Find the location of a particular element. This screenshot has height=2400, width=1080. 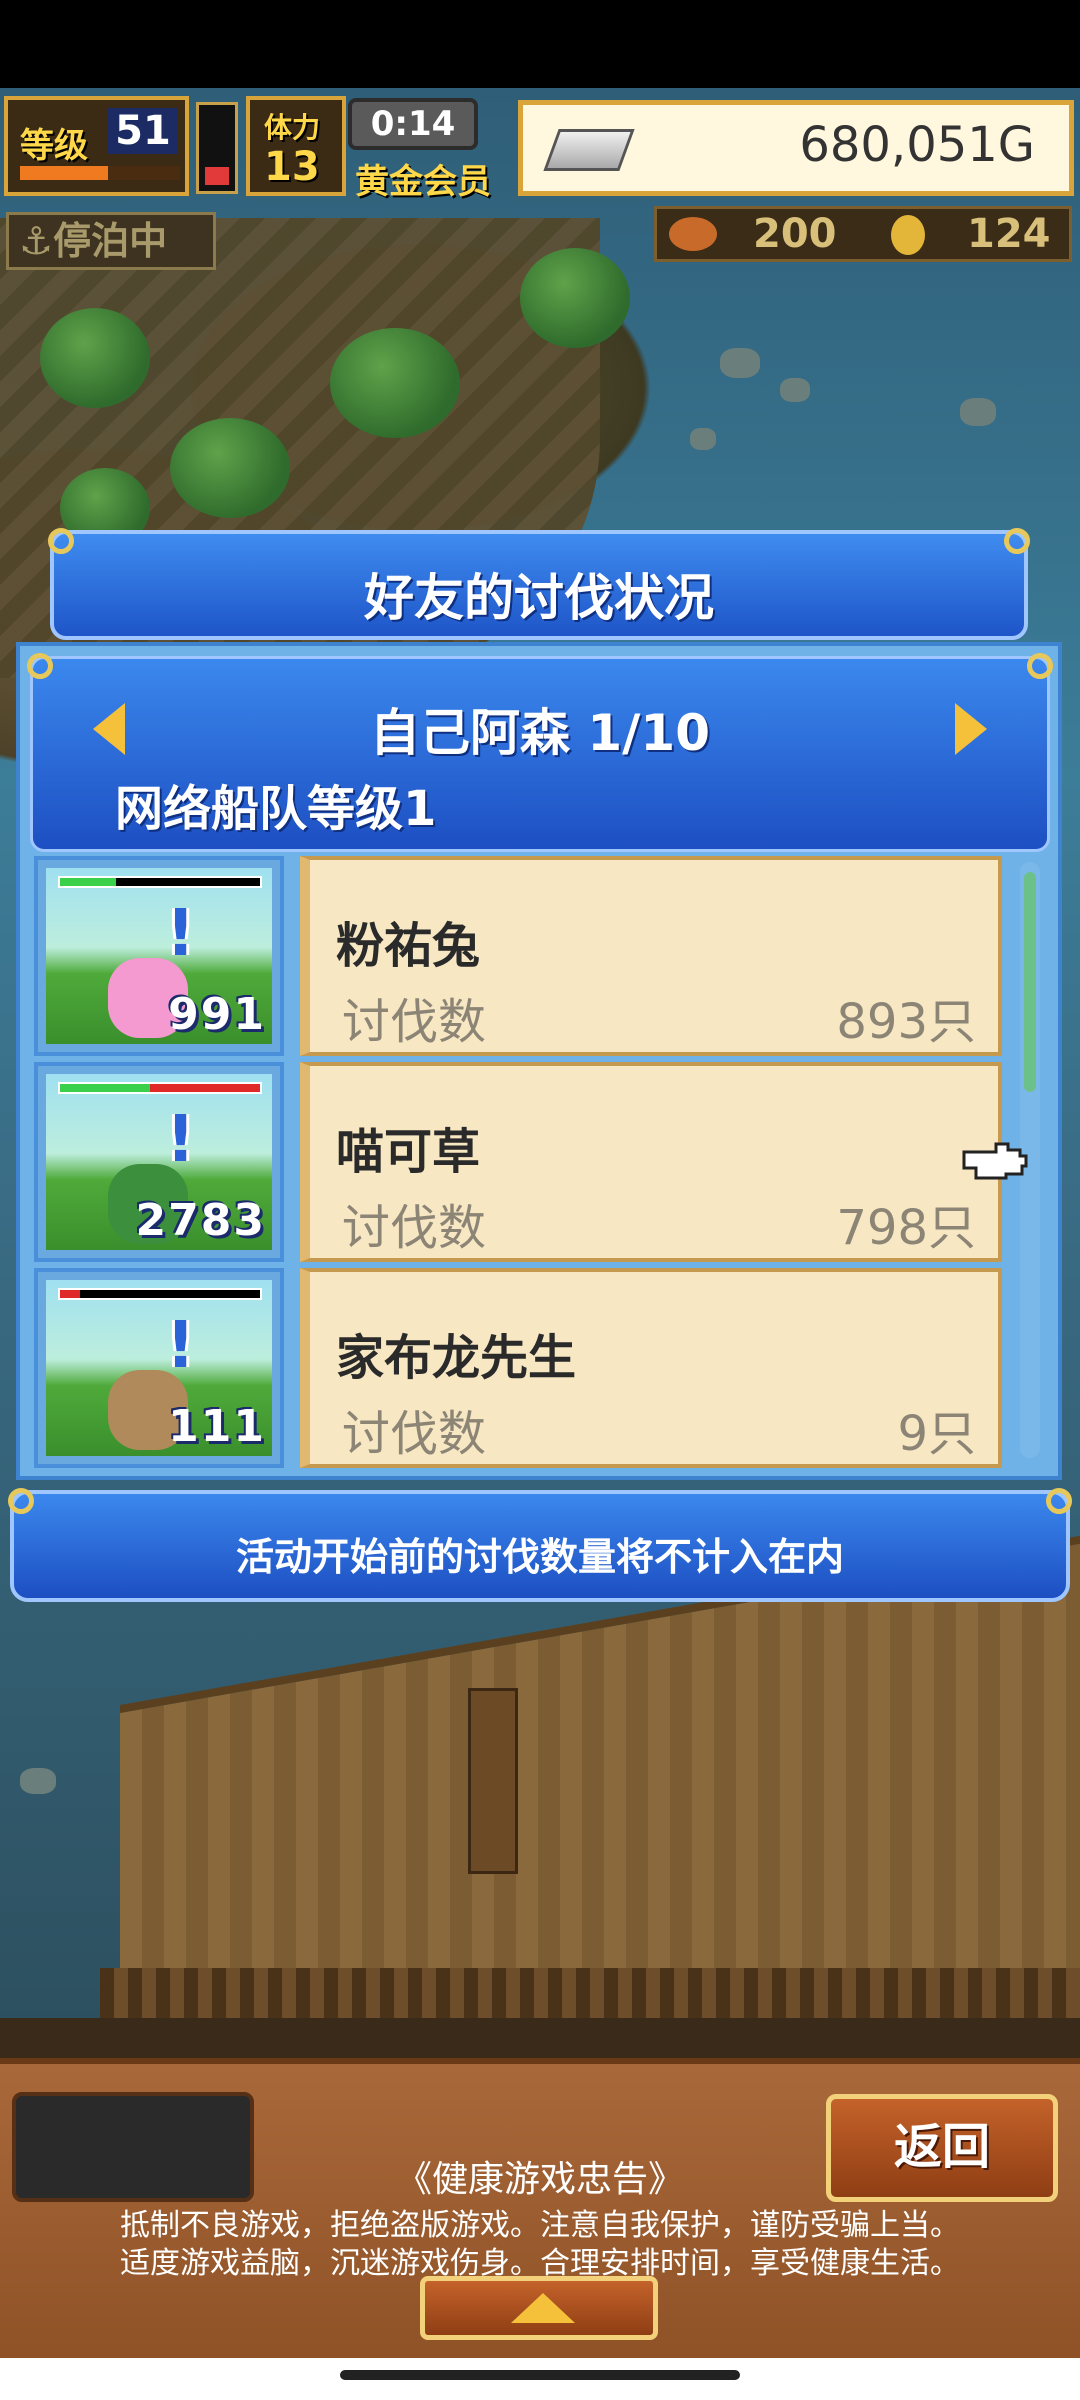

hp-fill is located at coordinates (217, 175).